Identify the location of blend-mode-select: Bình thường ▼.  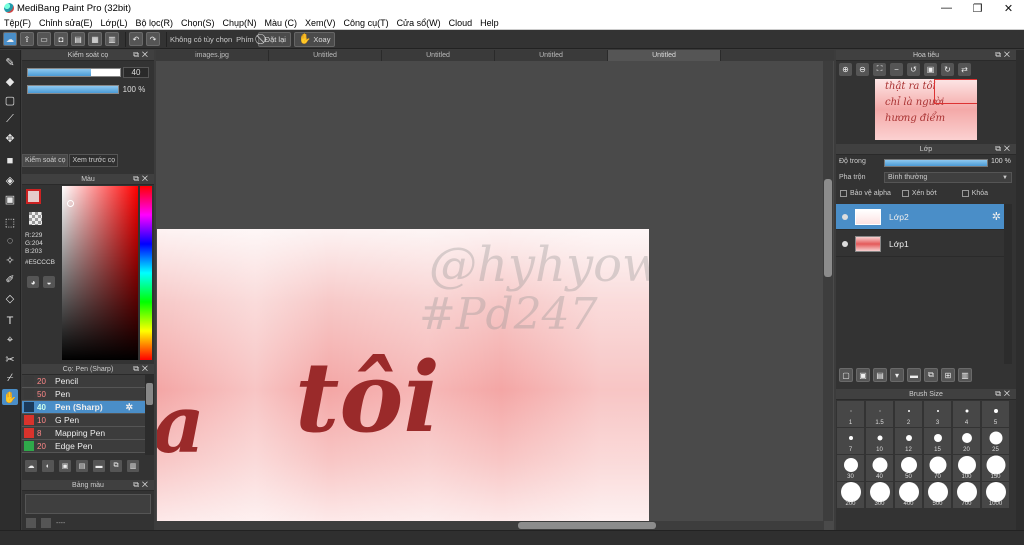
(948, 177).